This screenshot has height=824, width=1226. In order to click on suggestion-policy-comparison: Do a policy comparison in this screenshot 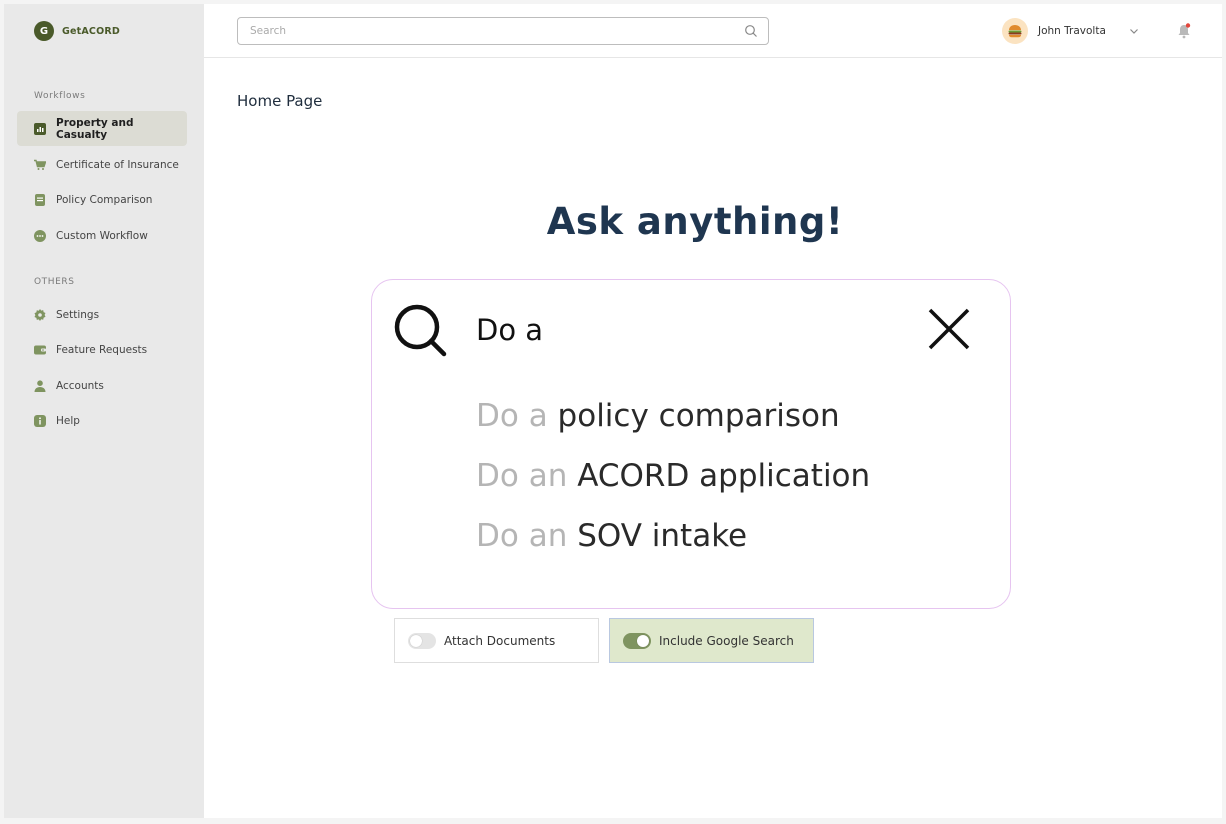, I will do `click(658, 416)`.